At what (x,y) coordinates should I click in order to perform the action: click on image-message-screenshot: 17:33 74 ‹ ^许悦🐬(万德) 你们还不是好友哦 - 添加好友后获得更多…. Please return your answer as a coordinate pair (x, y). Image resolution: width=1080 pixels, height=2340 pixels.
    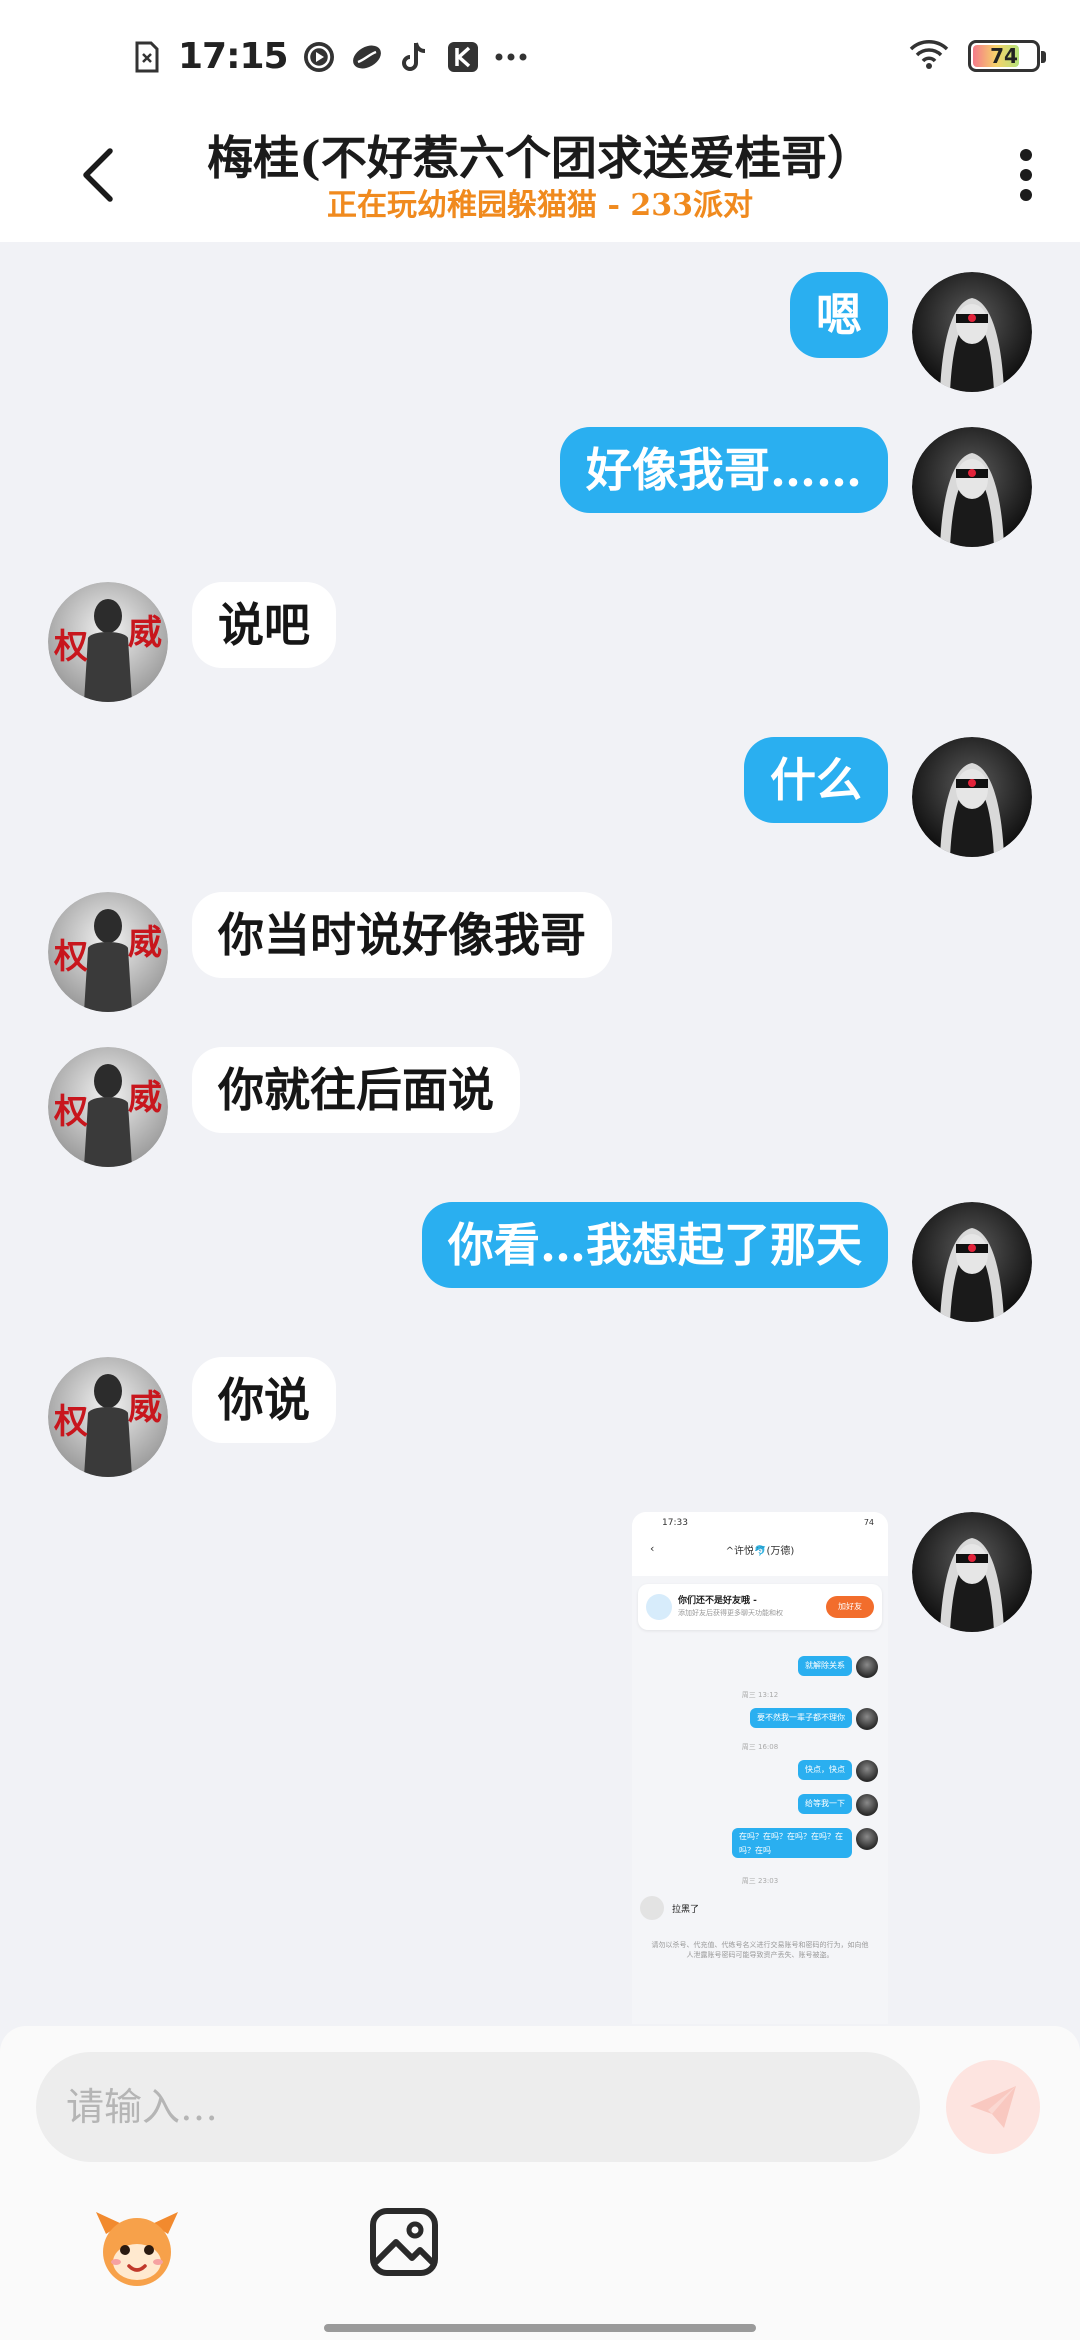
    Looking at the image, I should click on (760, 1768).